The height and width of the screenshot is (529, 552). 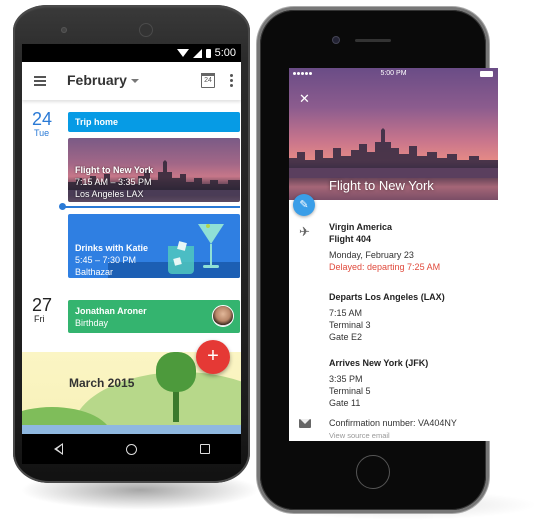 I want to click on home-button, so click(x=373, y=472).